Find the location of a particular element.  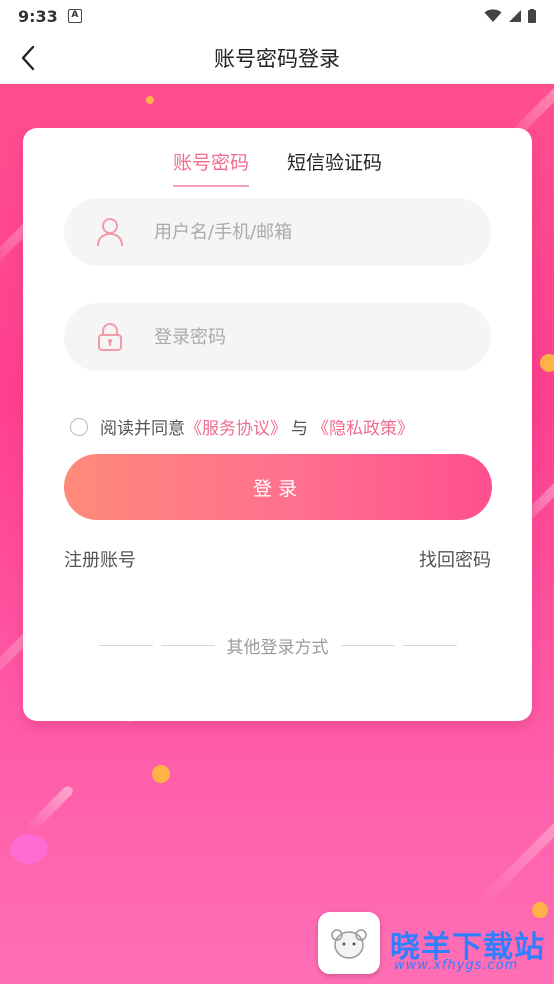

page-title: 账号密码登录 is located at coordinates (277, 58).